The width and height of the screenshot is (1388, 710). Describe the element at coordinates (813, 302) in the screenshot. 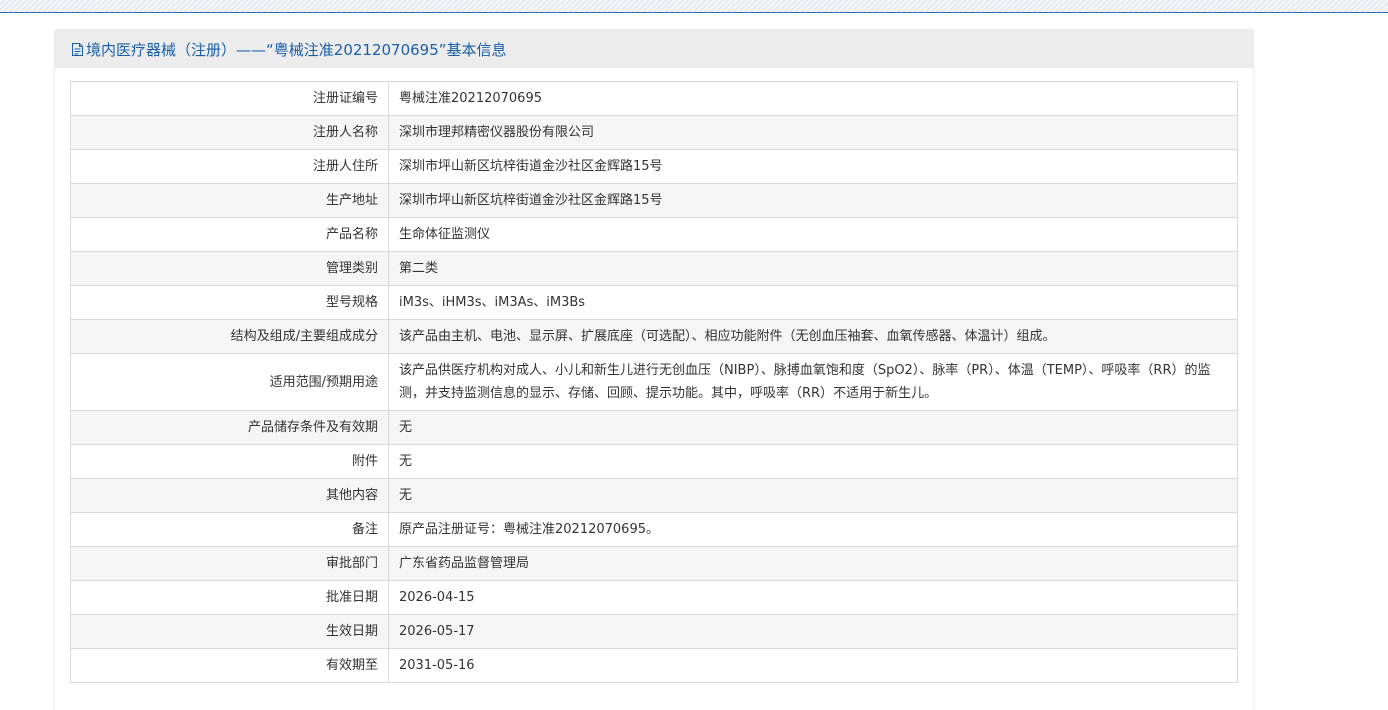

I see `row-value: iM3s、iHM3s、iM3As、iM3Bs` at that location.